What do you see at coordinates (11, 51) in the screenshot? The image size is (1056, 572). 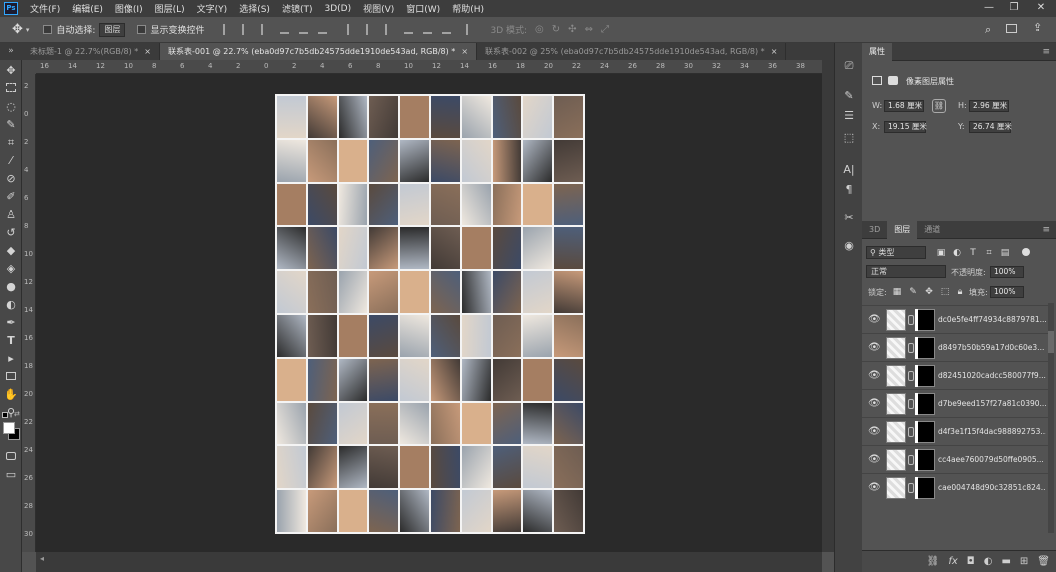 I see `collapse-toolbar-icon: »` at bounding box center [11, 51].